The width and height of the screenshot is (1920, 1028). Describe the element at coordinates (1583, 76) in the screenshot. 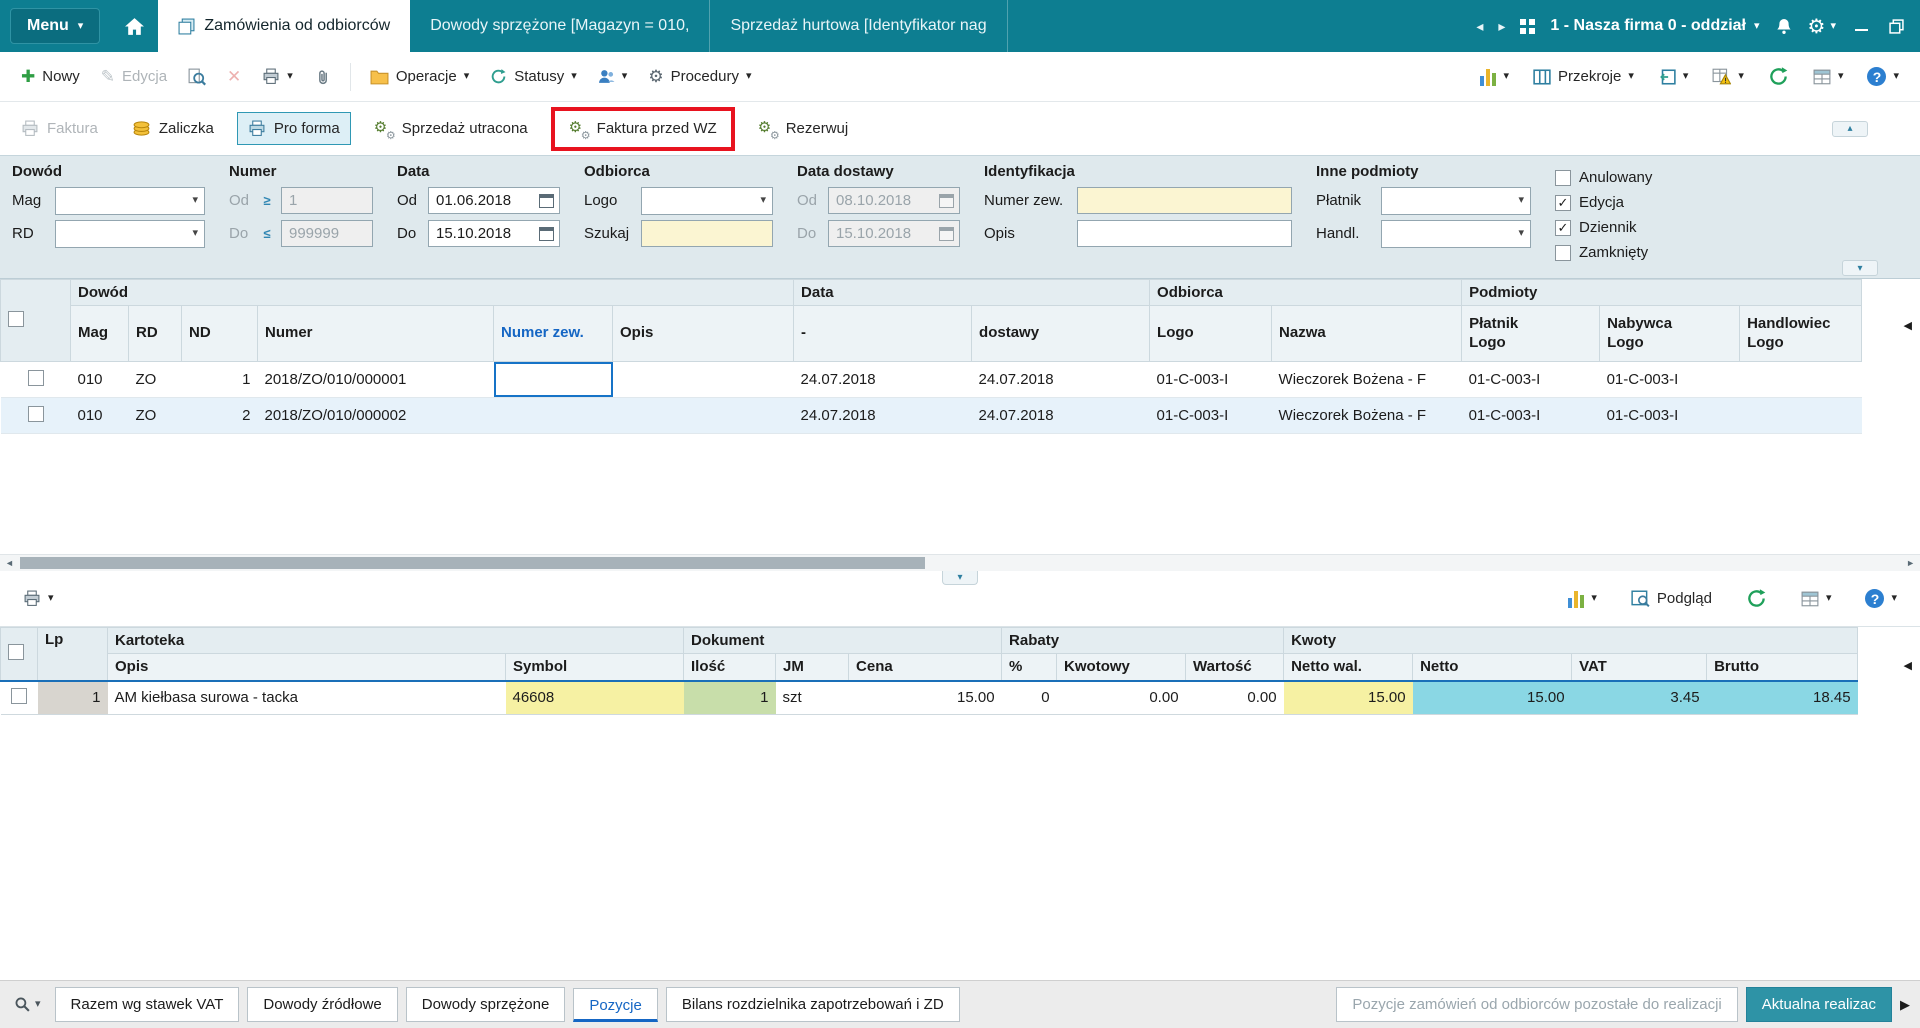

I see `views-button: Przekroje ▾` at that location.